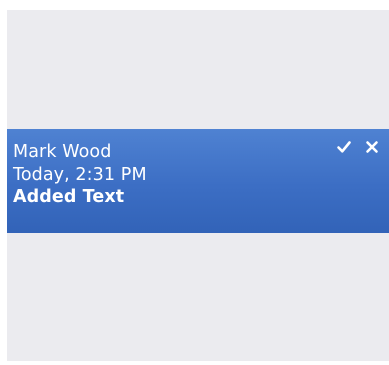 This screenshot has width=389, height=365. I want to click on checkmark-icon, so click(344, 147).